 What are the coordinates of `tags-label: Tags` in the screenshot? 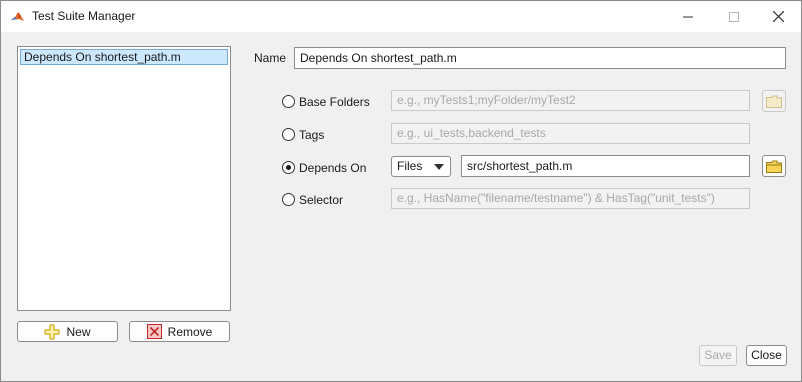 It's located at (312, 135).